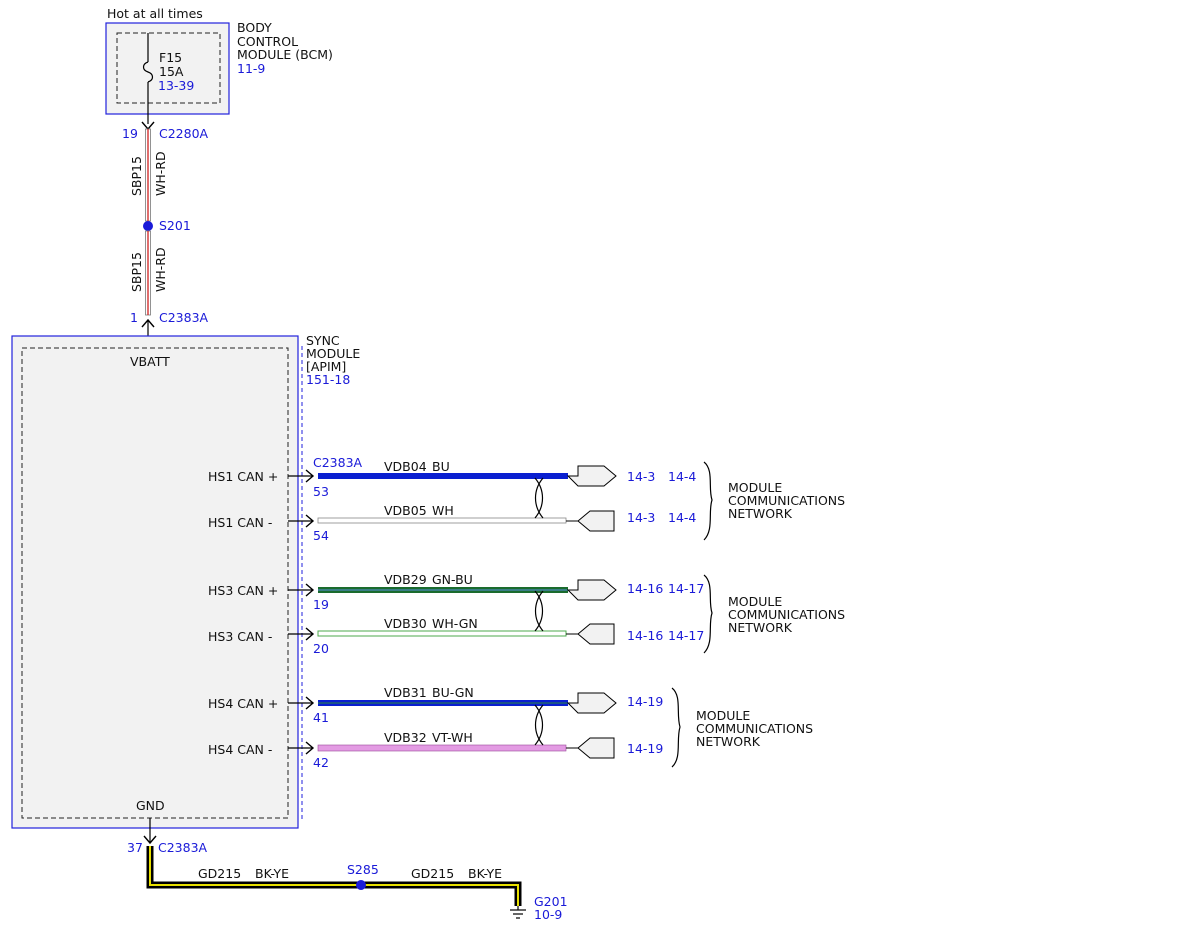 The height and width of the screenshot is (927, 1200). Describe the element at coordinates (443, 510) in the screenshot. I see `hs1-minus-color: WH` at that location.